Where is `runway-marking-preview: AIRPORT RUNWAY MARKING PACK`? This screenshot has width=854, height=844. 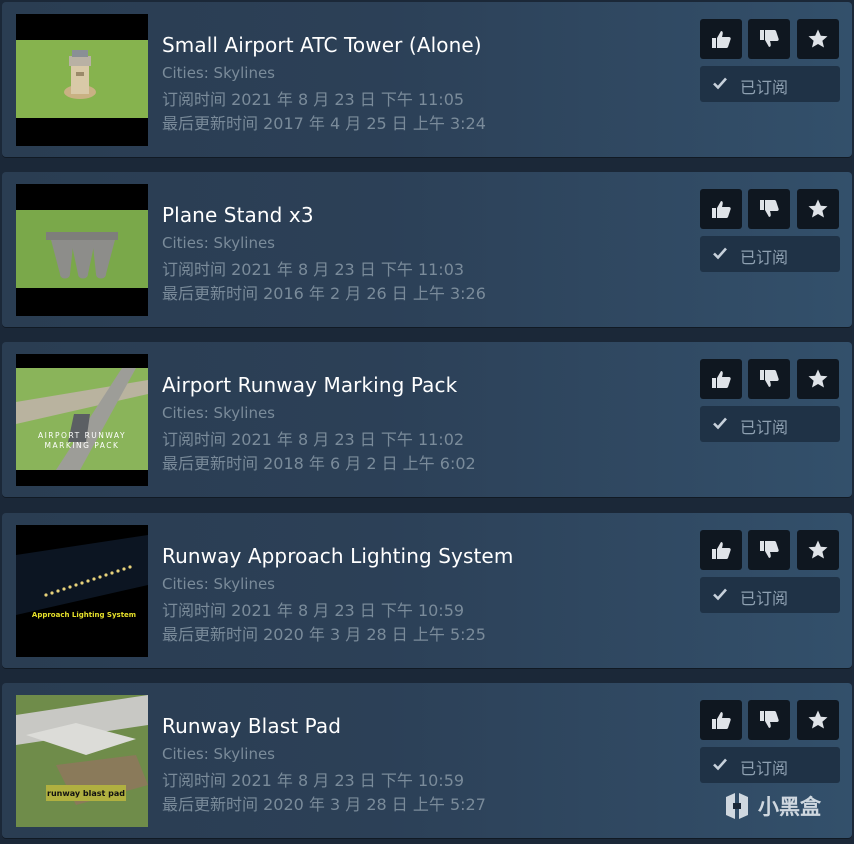
runway-marking-preview: AIRPORT RUNWAY MARKING PACK is located at coordinates (82, 420).